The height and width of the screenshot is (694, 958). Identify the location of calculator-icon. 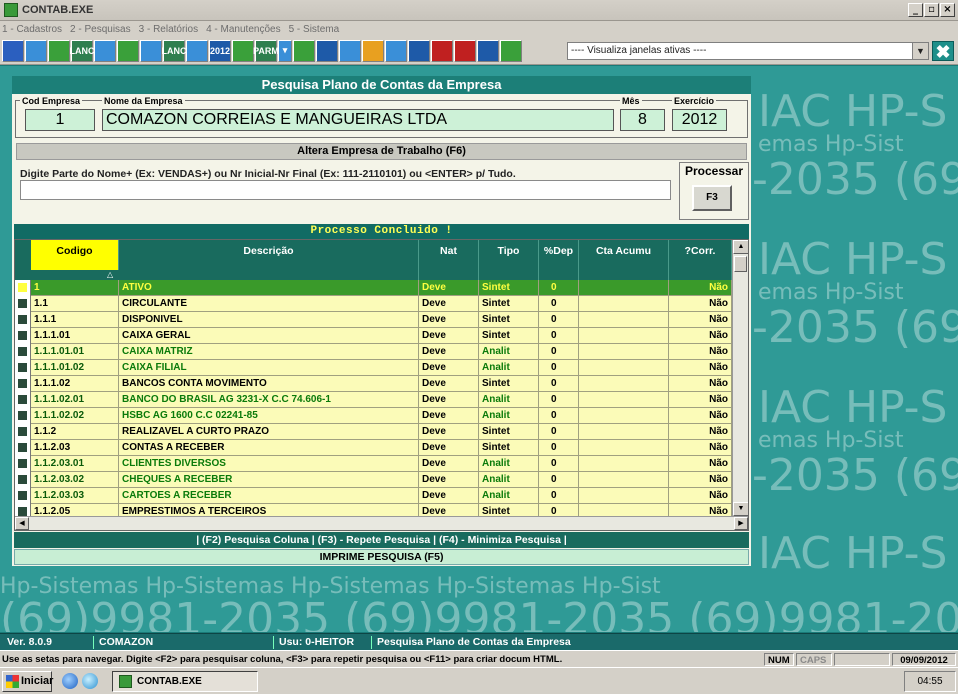
(350, 50).